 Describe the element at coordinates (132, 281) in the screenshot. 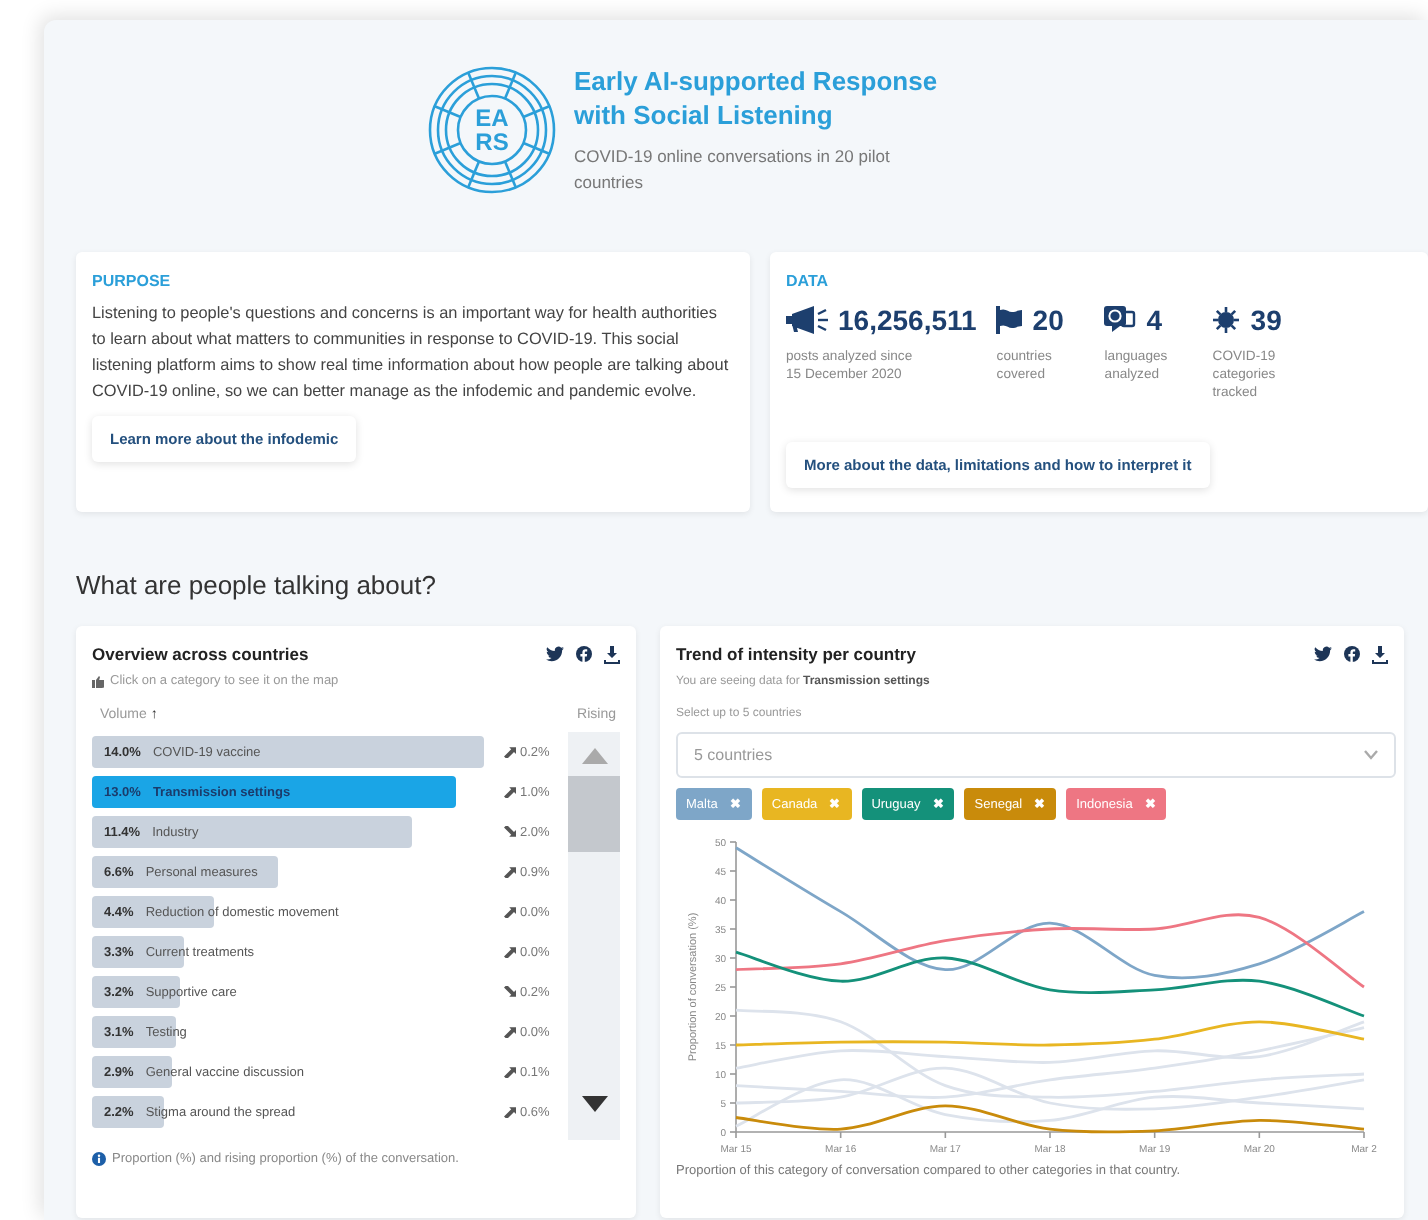

I see `section-label: PURPOSE` at that location.